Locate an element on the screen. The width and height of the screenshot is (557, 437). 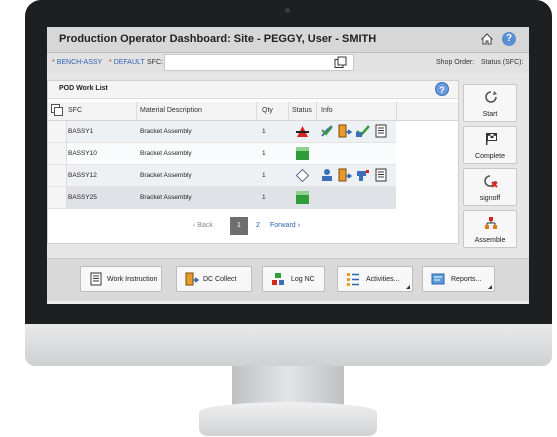
assemble-icon is located at coordinates (491, 223).